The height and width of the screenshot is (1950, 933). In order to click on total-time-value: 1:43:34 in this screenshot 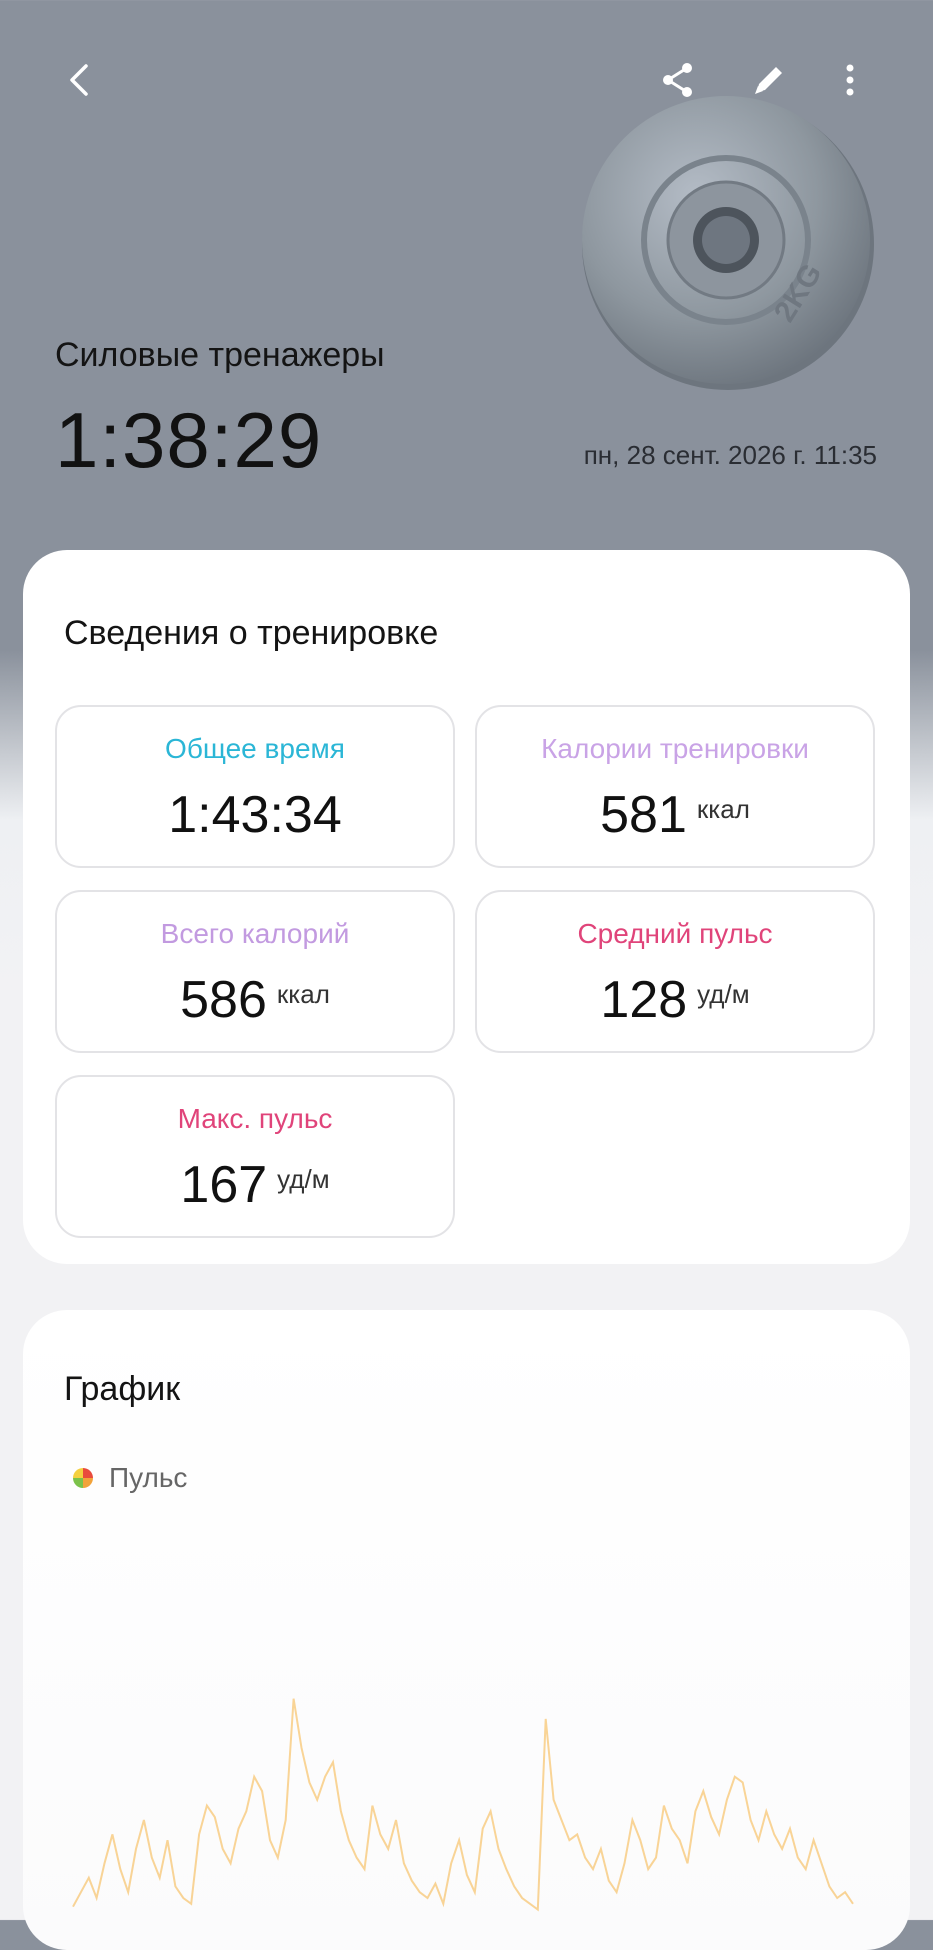, I will do `click(255, 815)`.